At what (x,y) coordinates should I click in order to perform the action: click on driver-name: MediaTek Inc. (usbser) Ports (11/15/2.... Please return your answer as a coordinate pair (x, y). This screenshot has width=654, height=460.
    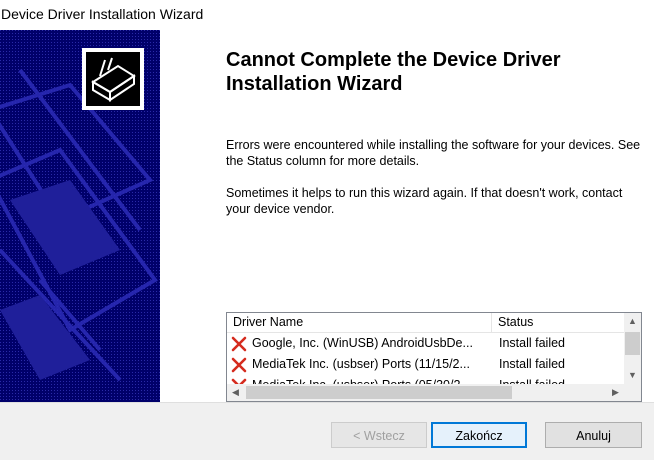
    Looking at the image, I should click on (361, 364).